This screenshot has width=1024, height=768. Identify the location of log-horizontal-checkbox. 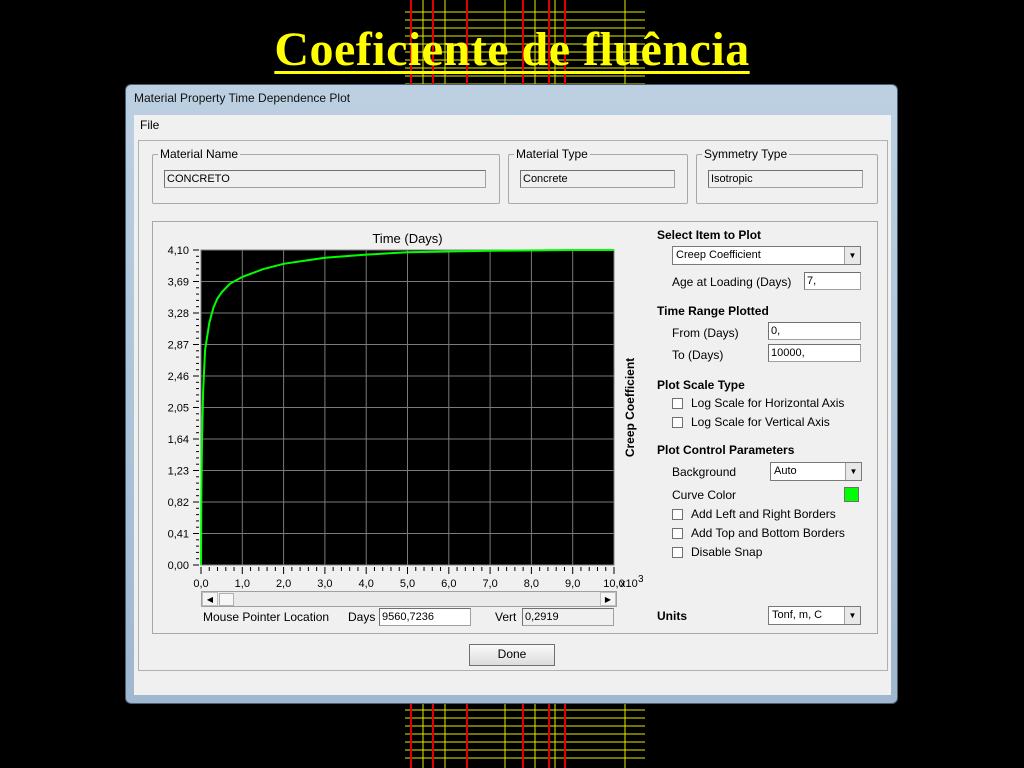
(677, 403).